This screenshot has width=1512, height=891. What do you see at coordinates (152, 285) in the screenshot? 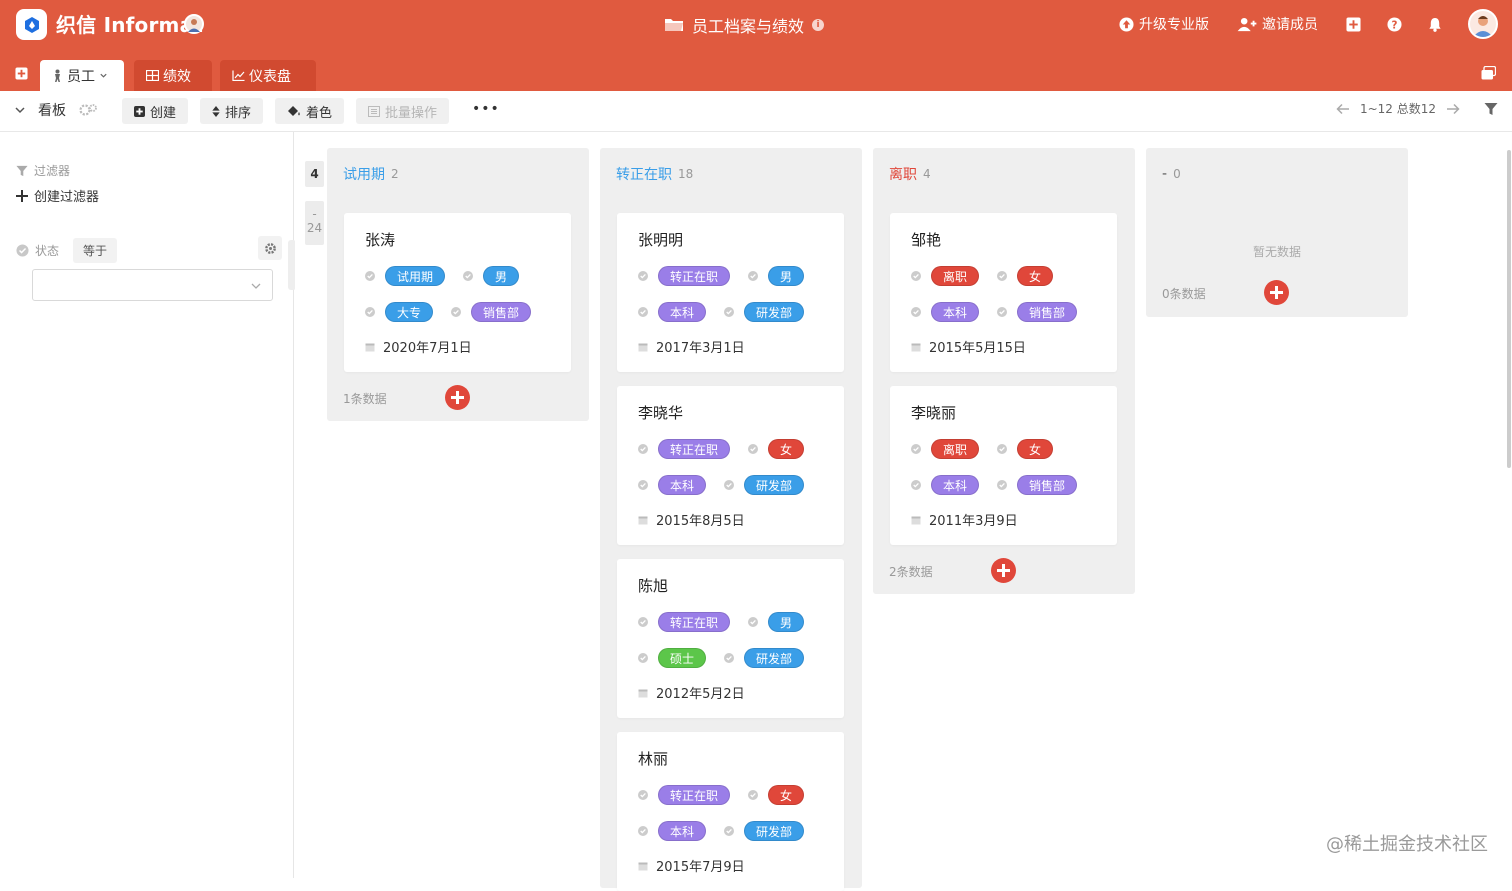
I see `filter-value-select` at bounding box center [152, 285].